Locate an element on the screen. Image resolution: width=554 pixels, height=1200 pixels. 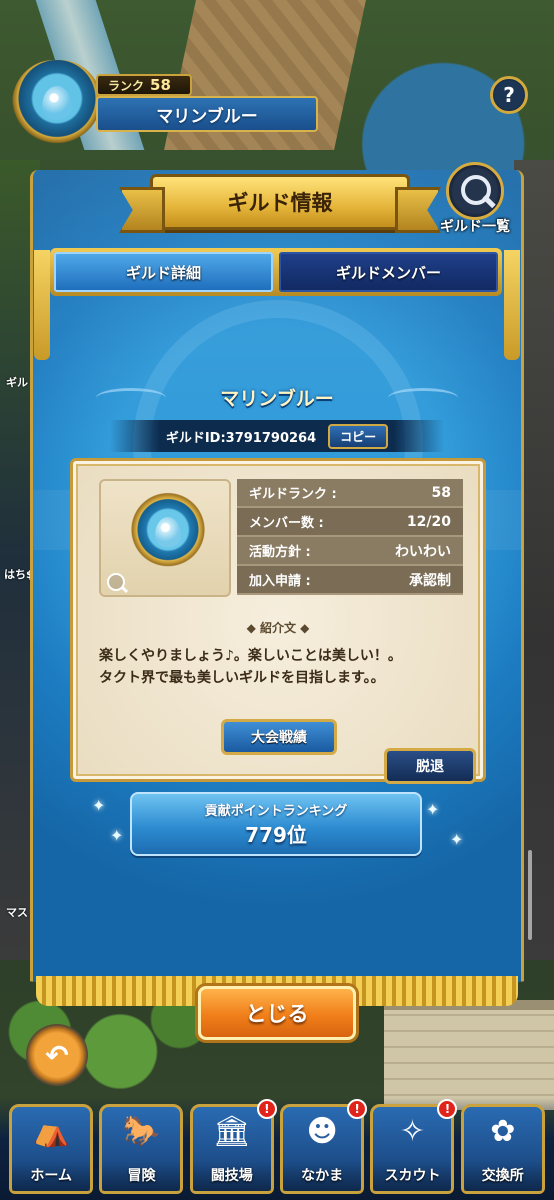
arena-icon: 🏛 is located at coordinates (231, 1131).